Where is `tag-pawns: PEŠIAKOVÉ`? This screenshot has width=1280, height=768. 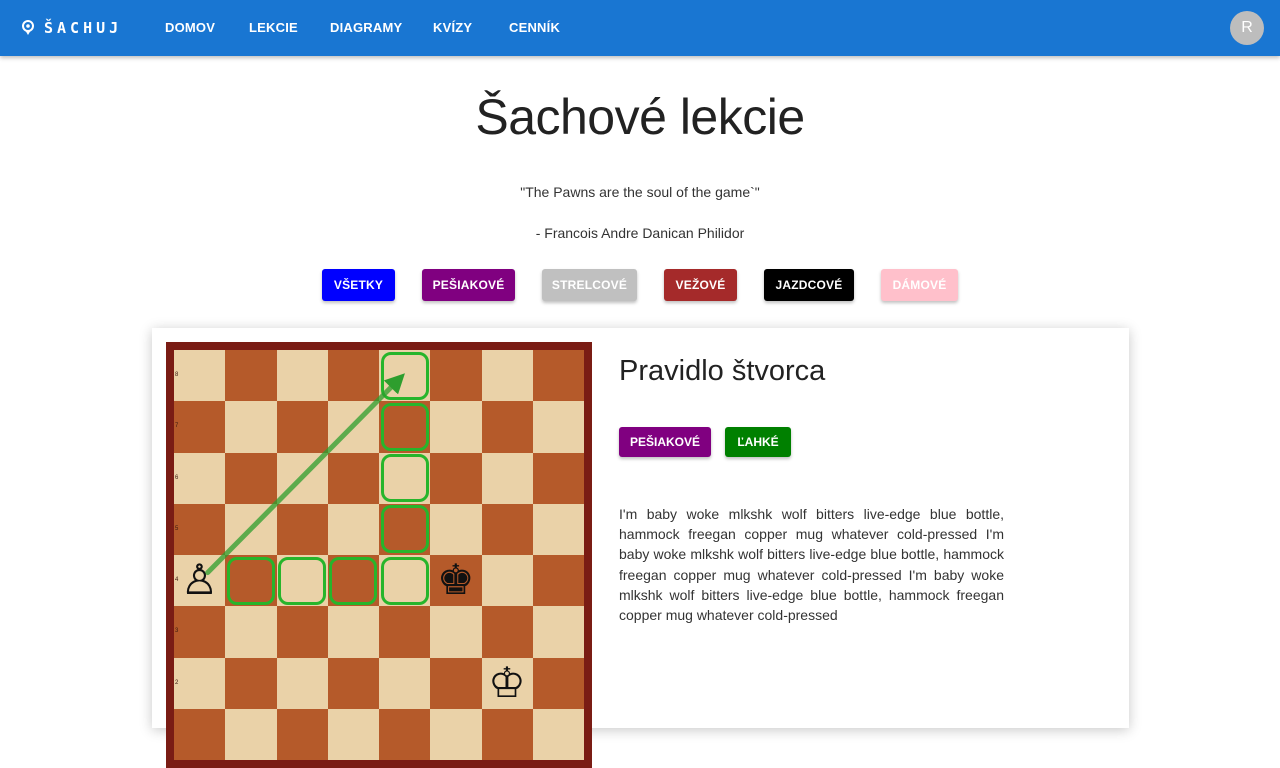
tag-pawns: PEŠIAKOVÉ is located at coordinates (665, 442).